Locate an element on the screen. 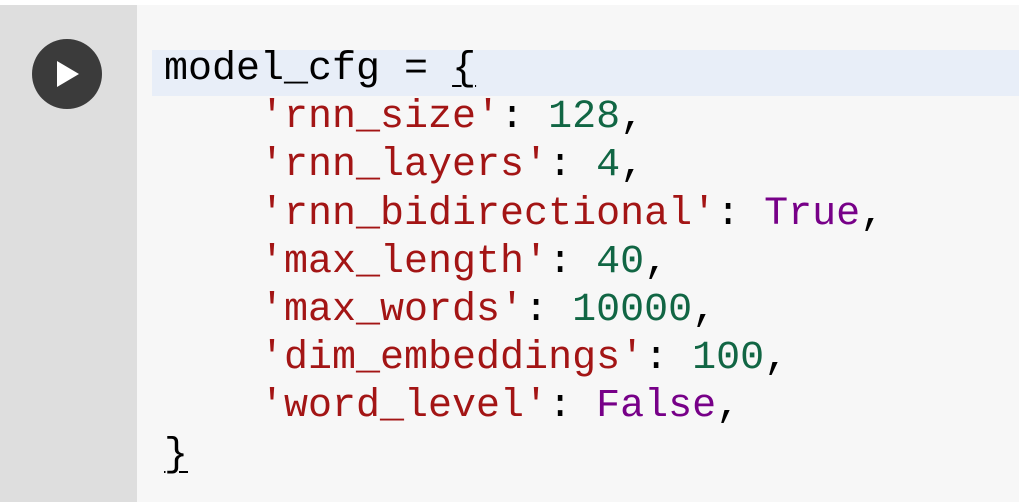 The image size is (1019, 502). dict-entry-line: 'max_length': 40, is located at coordinates (524, 263).